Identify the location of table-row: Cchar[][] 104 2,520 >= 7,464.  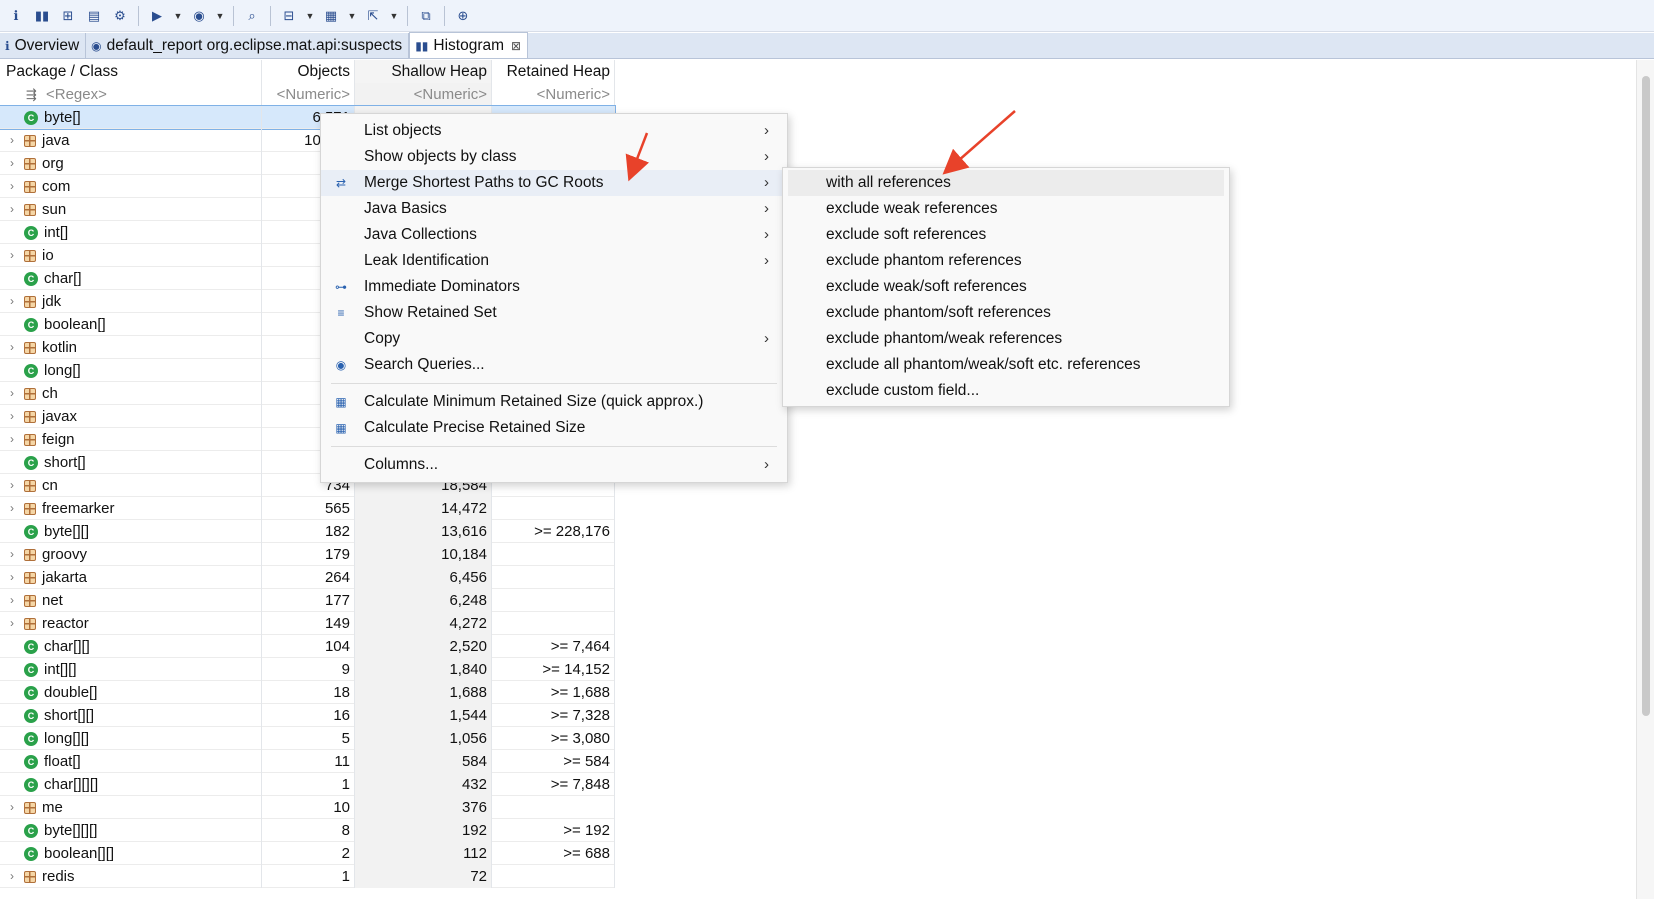
(307, 646).